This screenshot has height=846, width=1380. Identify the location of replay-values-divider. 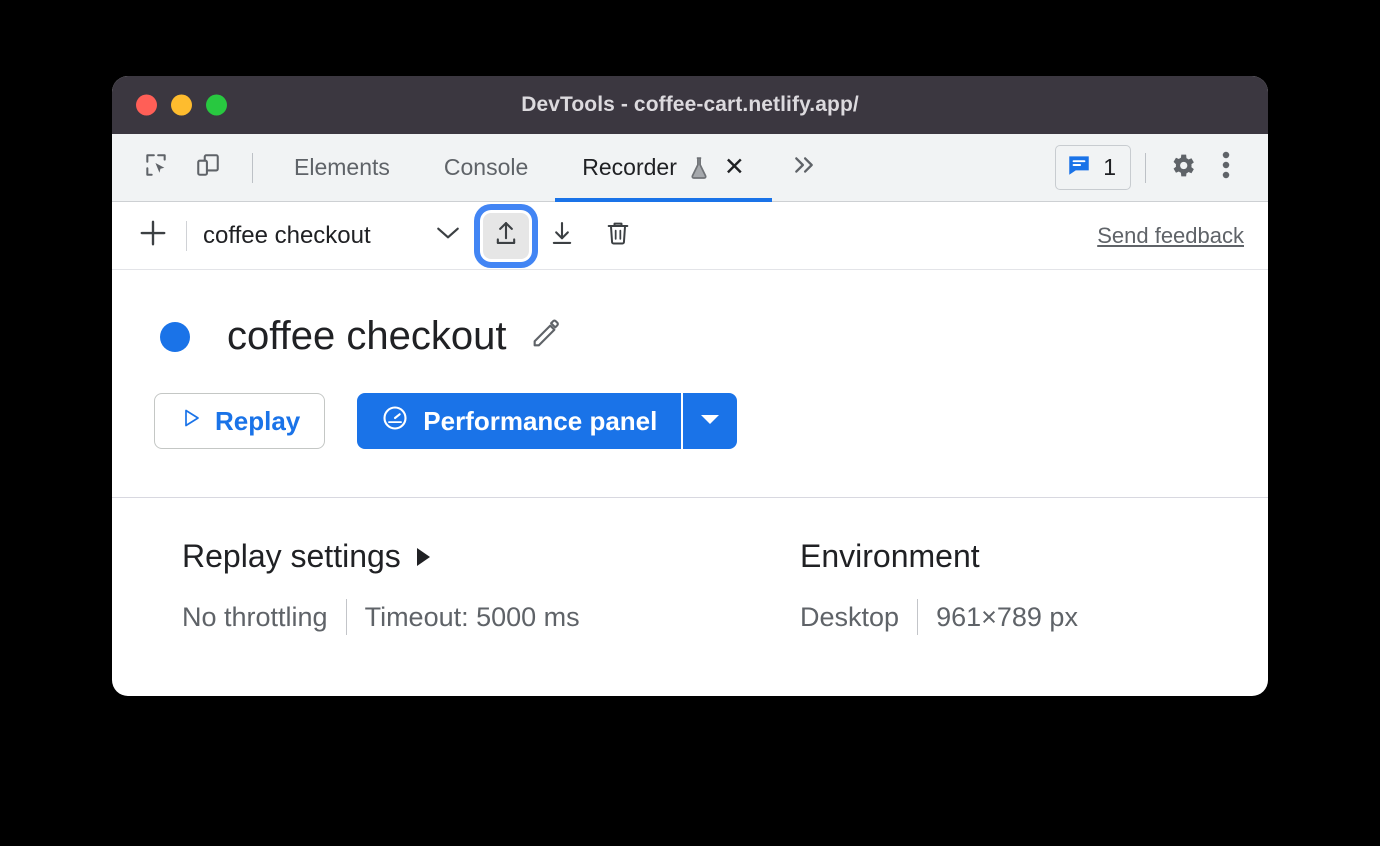
(346, 617).